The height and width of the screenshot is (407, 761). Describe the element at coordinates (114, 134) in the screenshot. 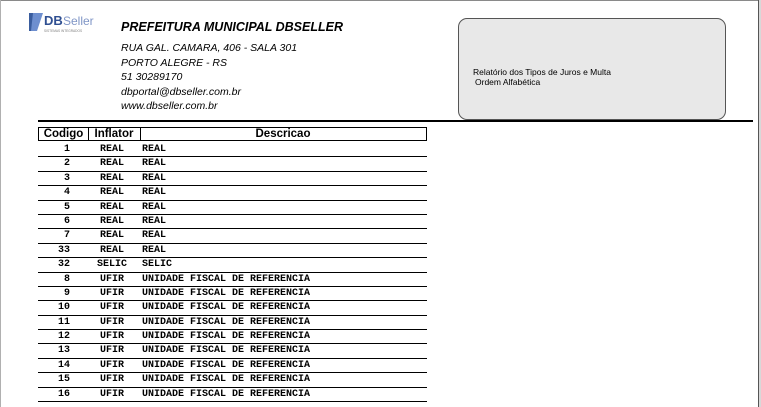

I see `column-header-inflator: Inflator` at that location.